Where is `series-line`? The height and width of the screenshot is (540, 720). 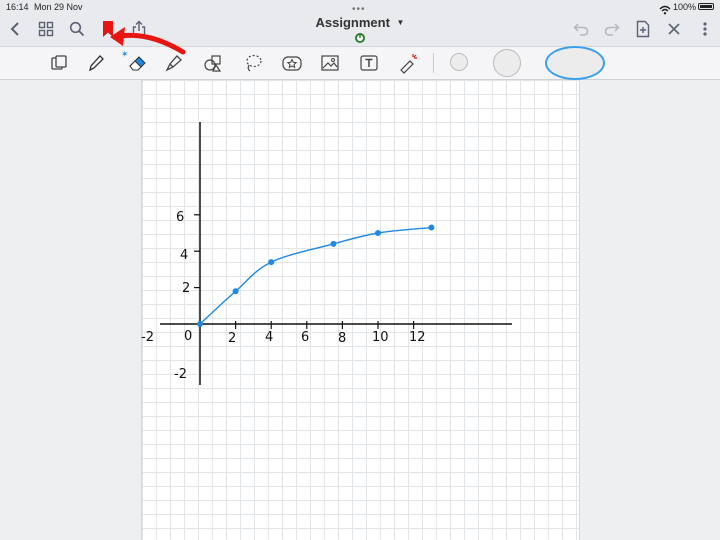 series-line is located at coordinates (315, 275).